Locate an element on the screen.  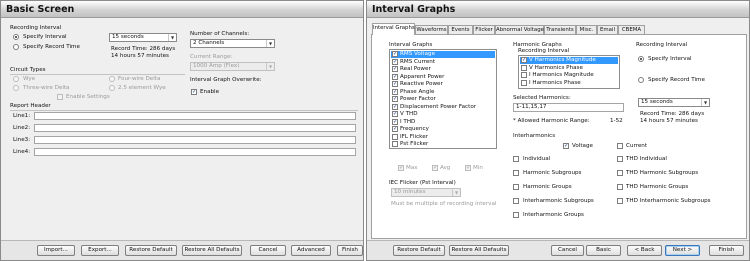
tab-events: Events is located at coordinates (460, 29).